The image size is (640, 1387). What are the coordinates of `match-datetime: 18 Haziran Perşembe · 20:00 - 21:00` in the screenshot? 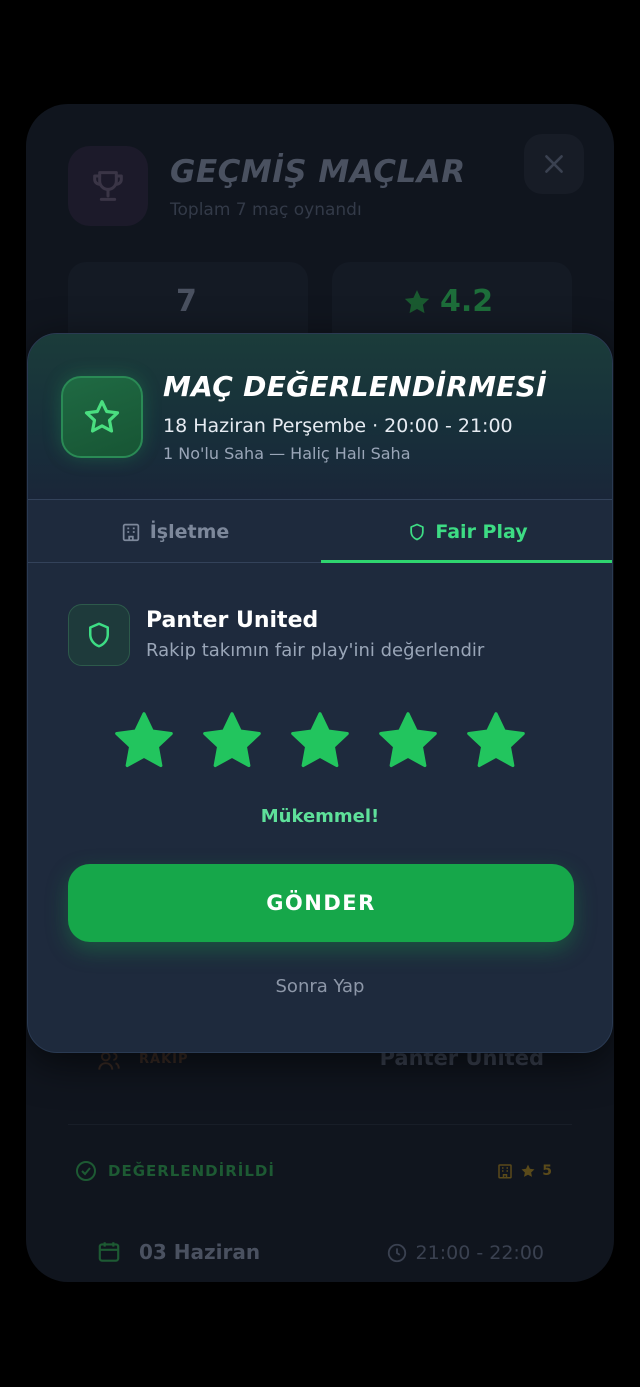 It's located at (338, 426).